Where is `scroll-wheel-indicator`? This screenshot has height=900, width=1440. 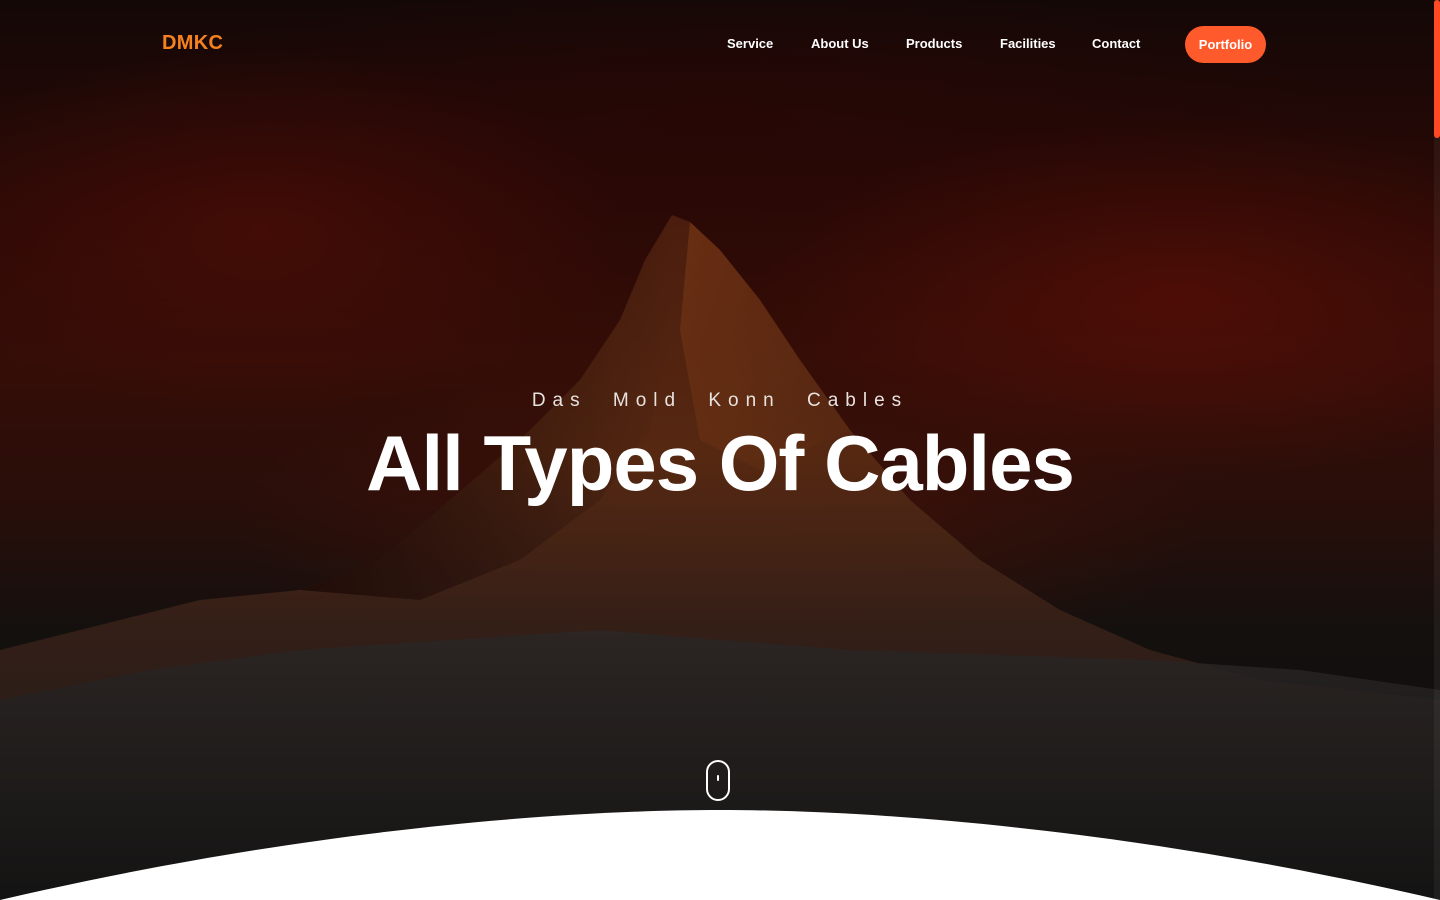
scroll-wheel-indicator is located at coordinates (718, 778).